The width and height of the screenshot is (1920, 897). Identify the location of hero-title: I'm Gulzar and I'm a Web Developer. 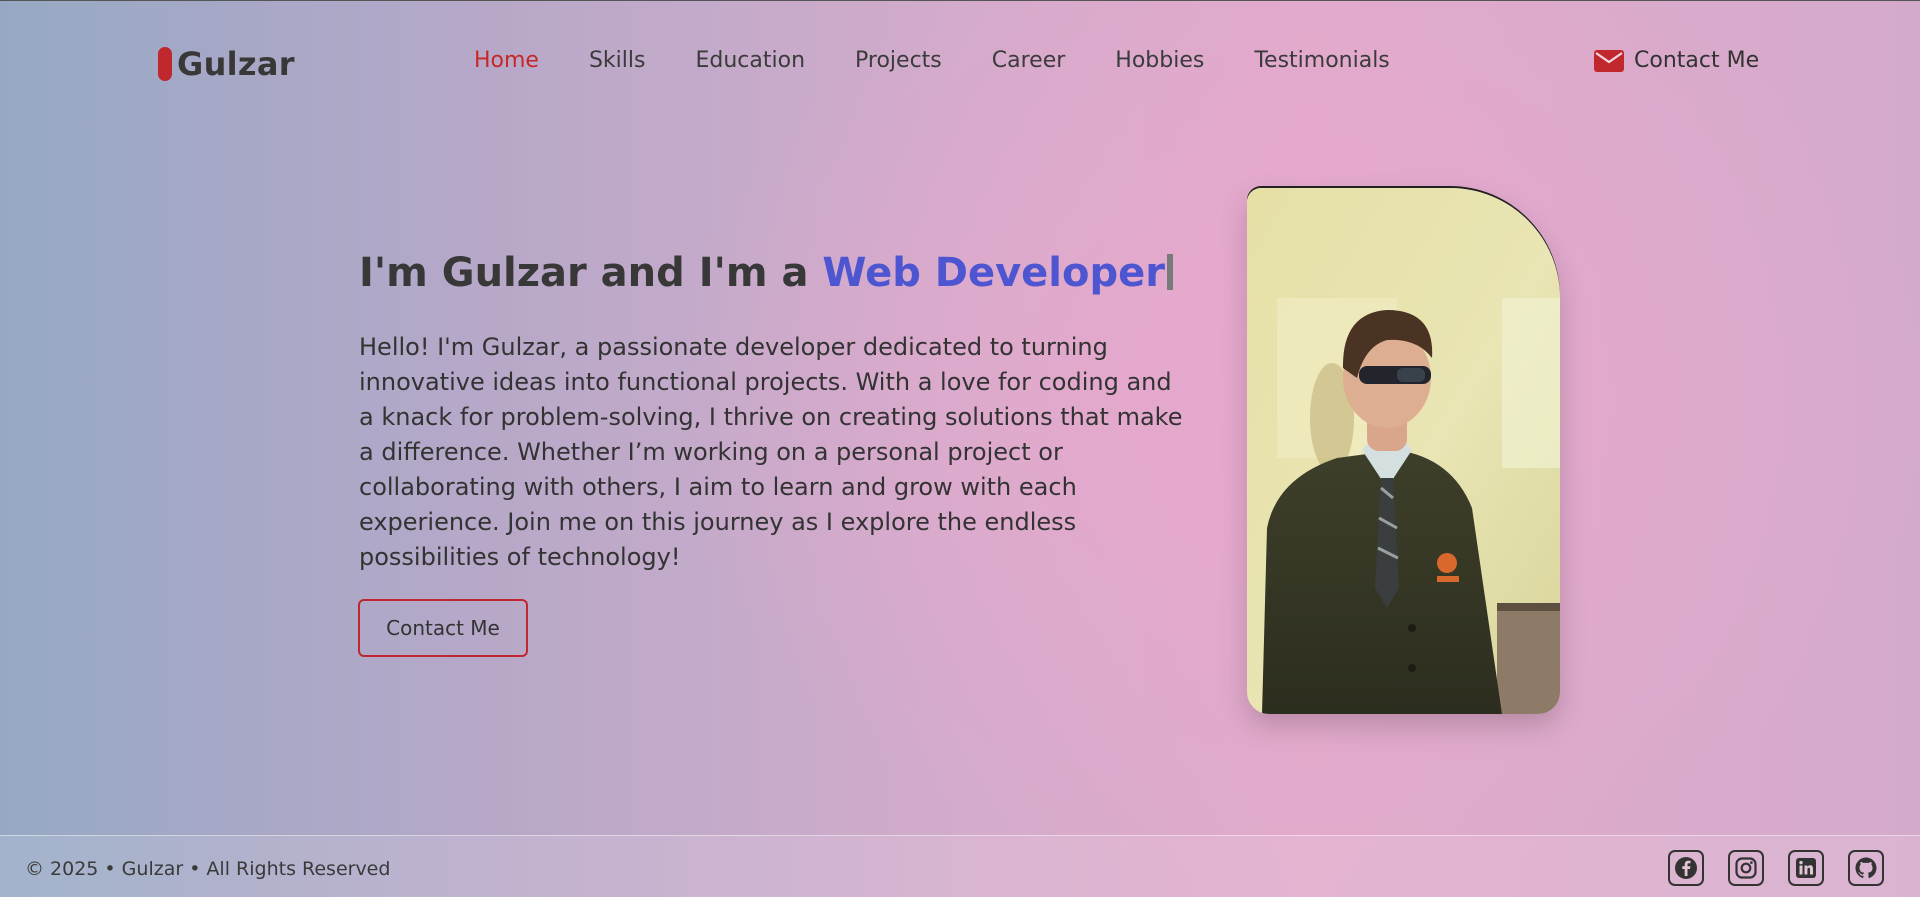
(766, 273).